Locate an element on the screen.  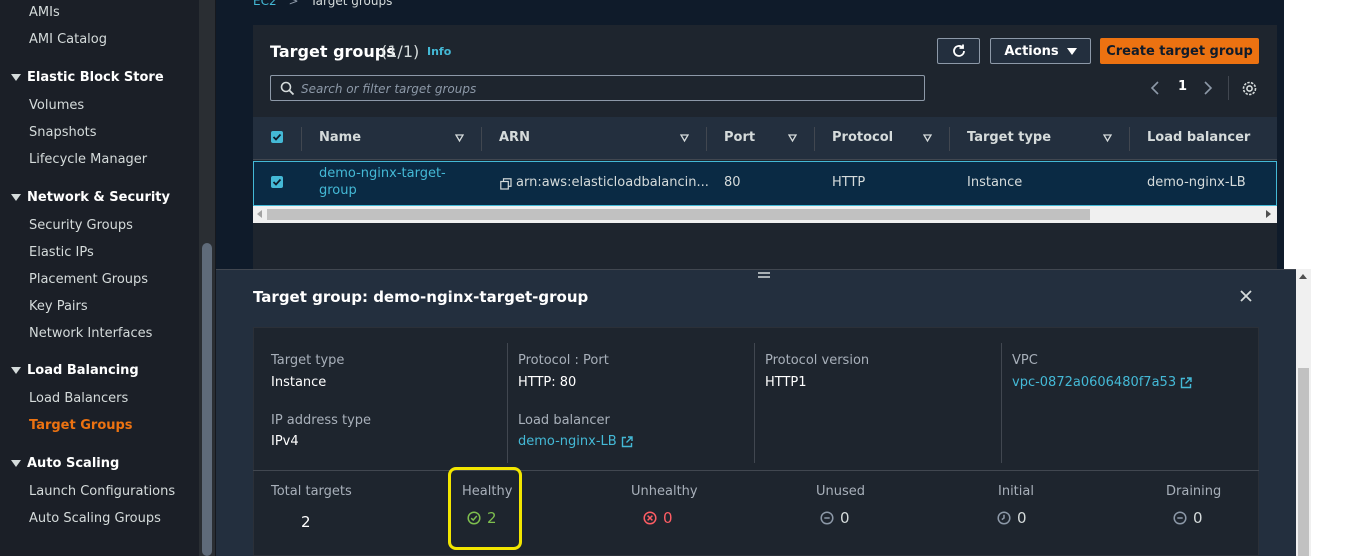
actions-button: Actions is located at coordinates (1040, 51).